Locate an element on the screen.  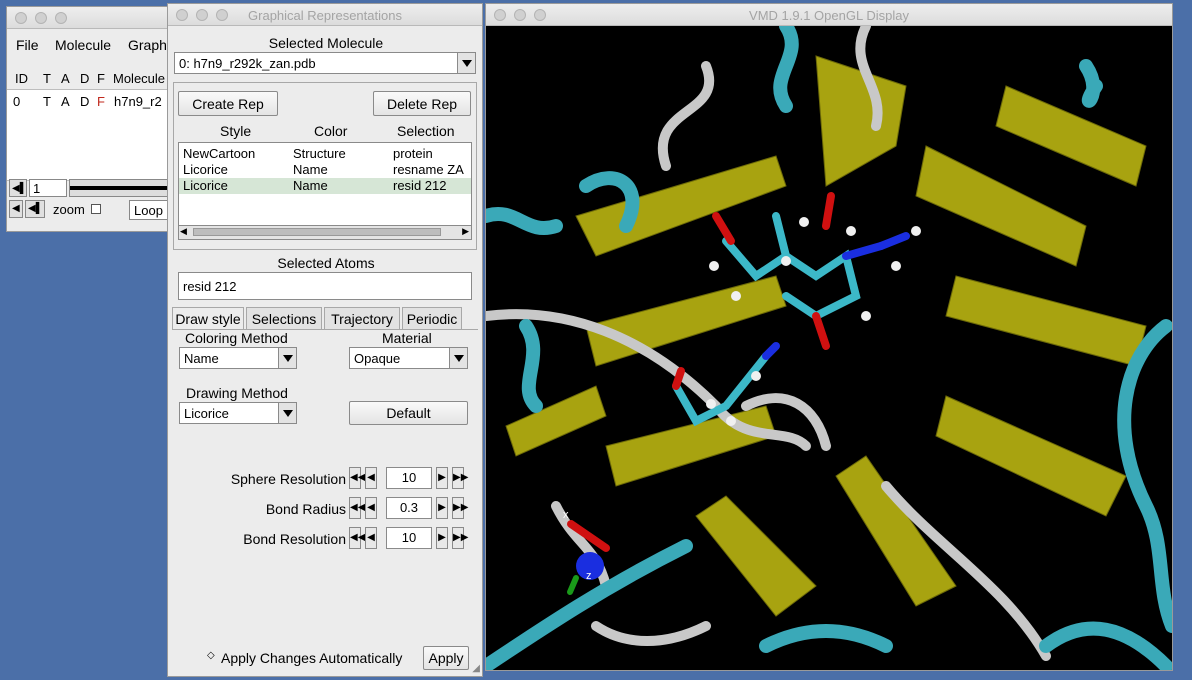
chevron-left-icon: ◀ is located at coordinates (183, 231).